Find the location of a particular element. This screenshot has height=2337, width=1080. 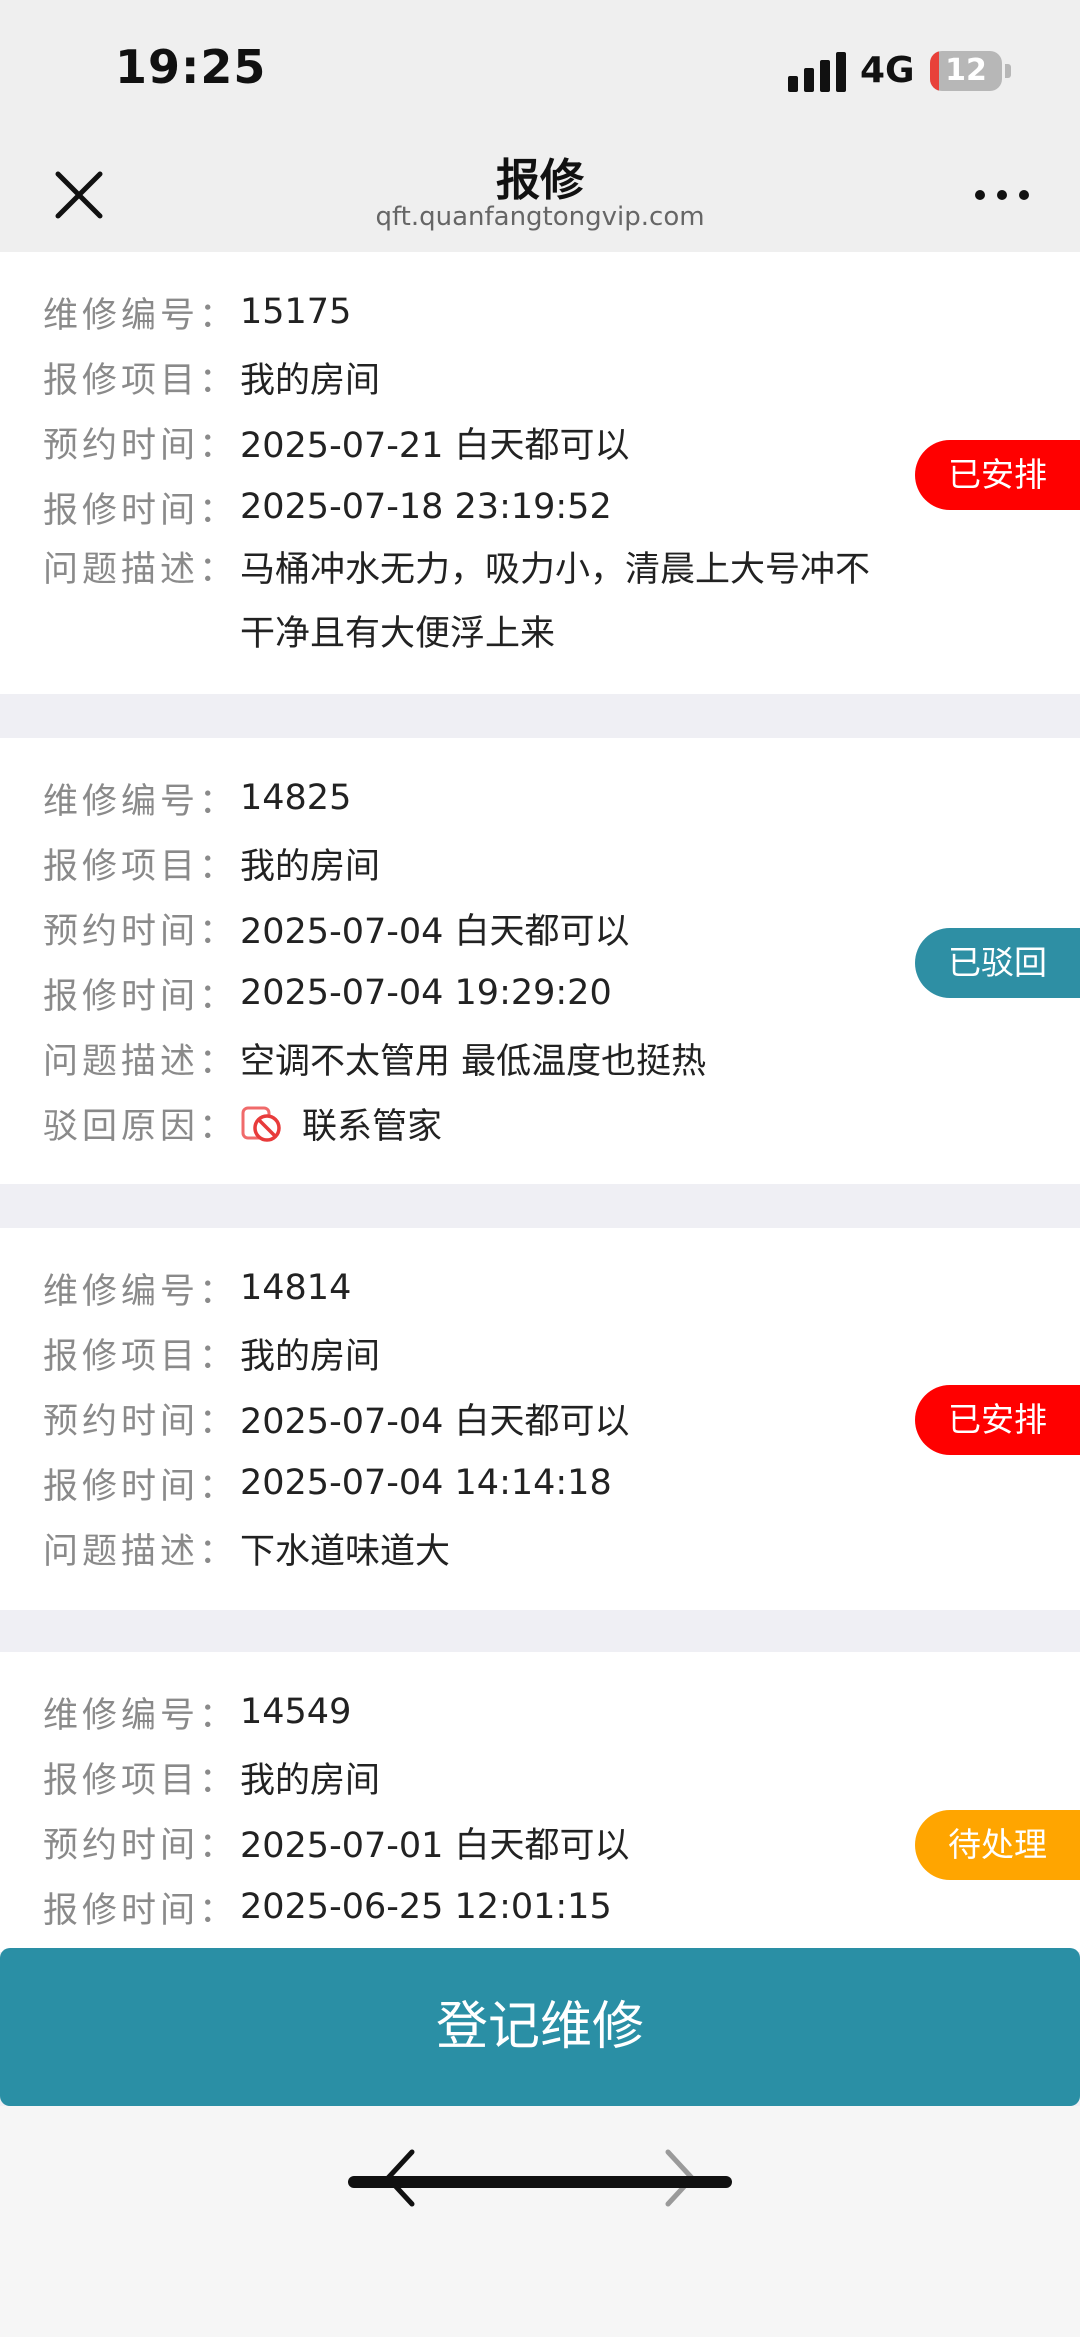

nav-header: 报修 qft.quanfangtongvip.com is located at coordinates (540, 196).